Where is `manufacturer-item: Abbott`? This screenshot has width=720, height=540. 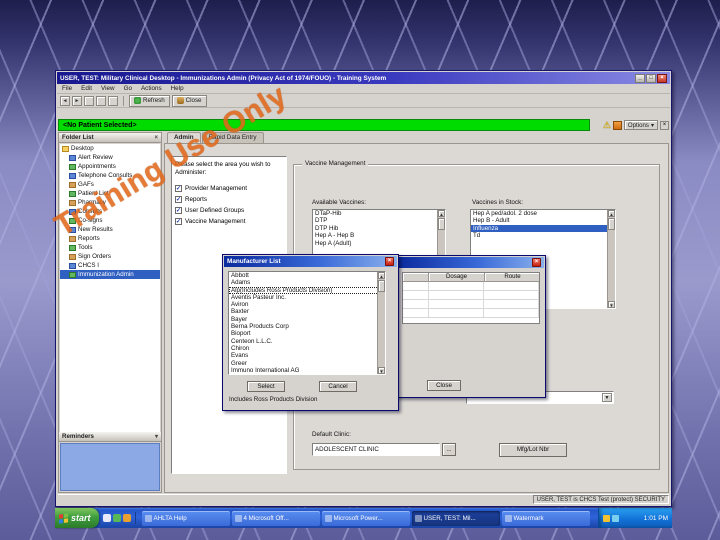
manufacturer-item: Abbott is located at coordinates (307, 275).